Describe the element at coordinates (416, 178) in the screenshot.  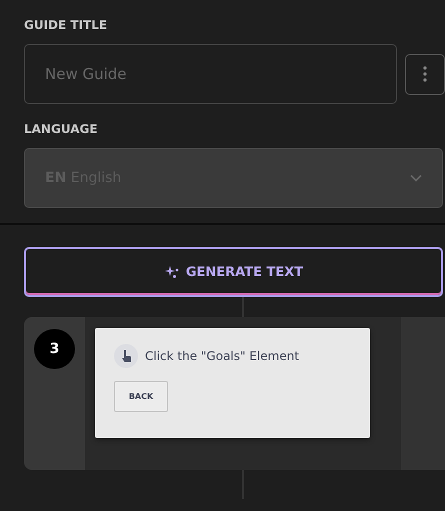
I see `chevron-down-icon` at that location.